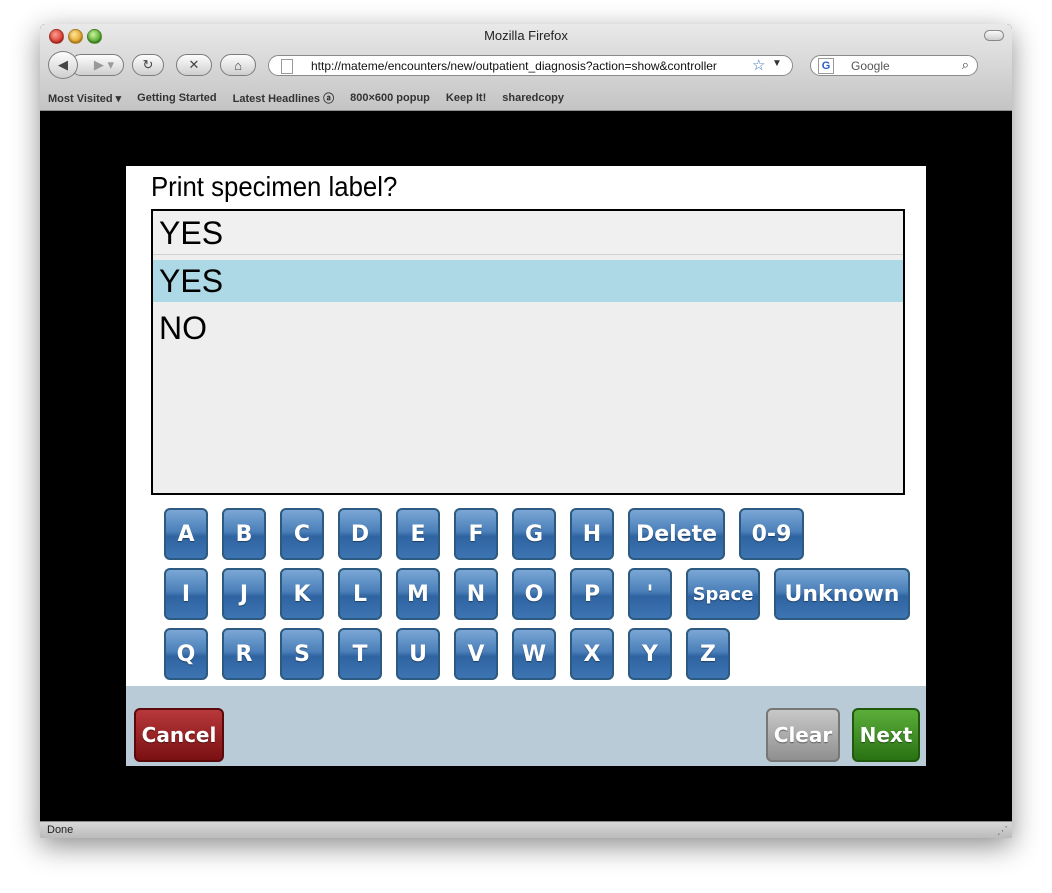 Image resolution: width=1052 pixels, height=893 pixels. I want to click on key-z: Z, so click(708, 654).